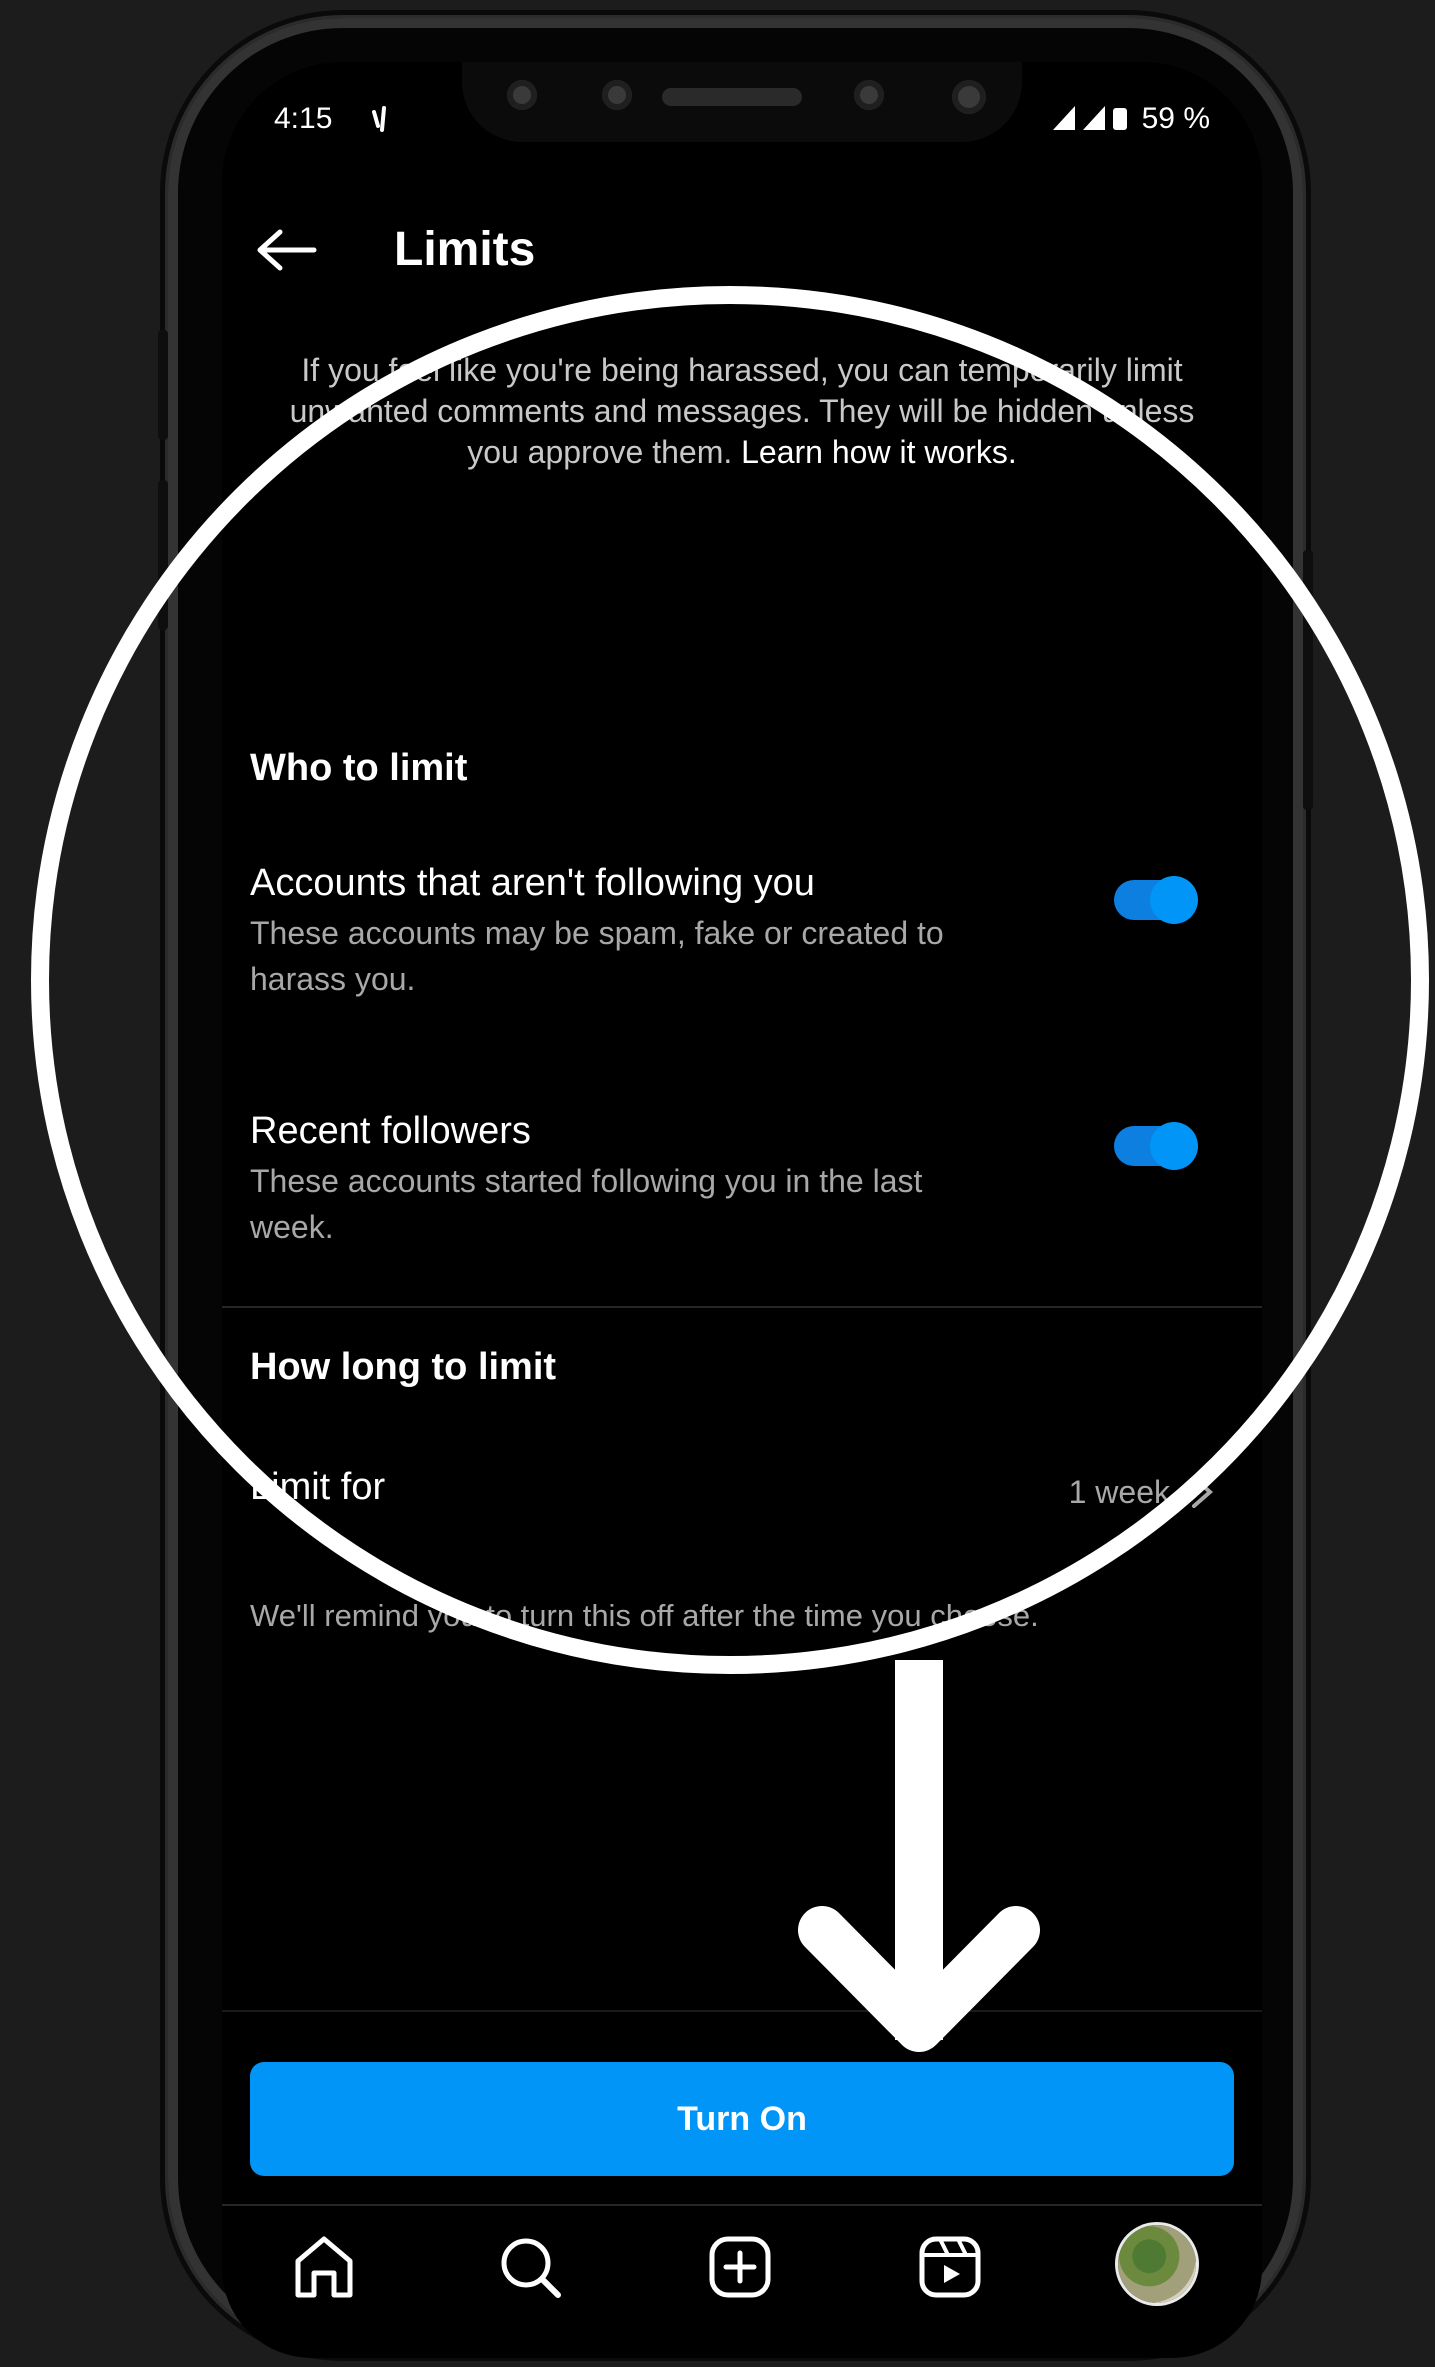  I want to click on status-time: 4:15, so click(303, 118).